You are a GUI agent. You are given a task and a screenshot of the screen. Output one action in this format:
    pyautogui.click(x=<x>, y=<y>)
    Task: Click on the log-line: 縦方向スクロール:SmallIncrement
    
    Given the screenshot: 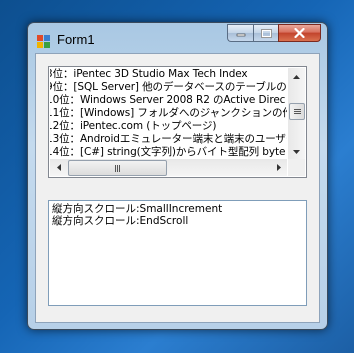 What is the action you would take?
    pyautogui.click(x=137, y=209)
    